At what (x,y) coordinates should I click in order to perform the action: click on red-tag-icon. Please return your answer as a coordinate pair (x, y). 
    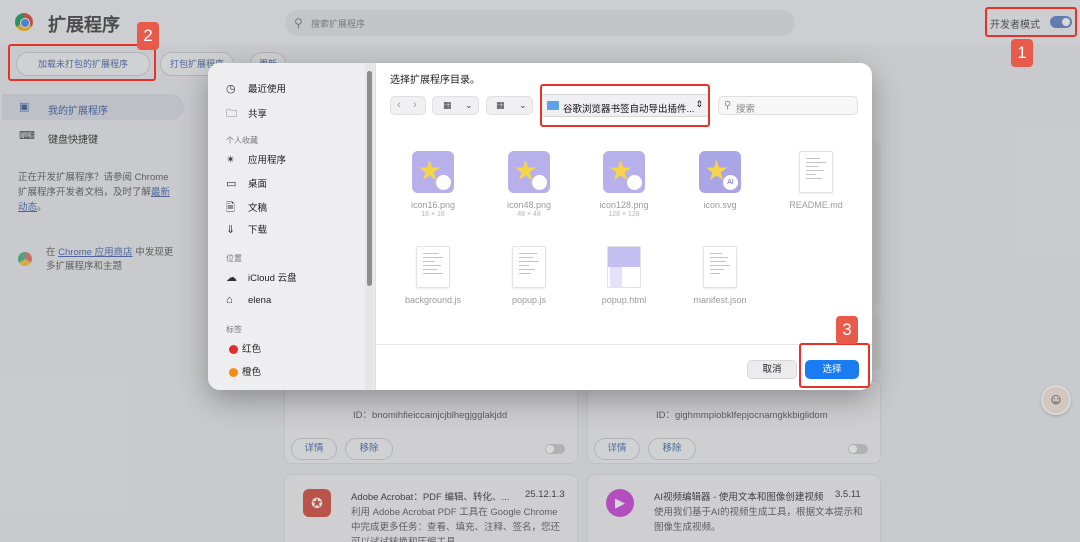
    Looking at the image, I should click on (233, 349).